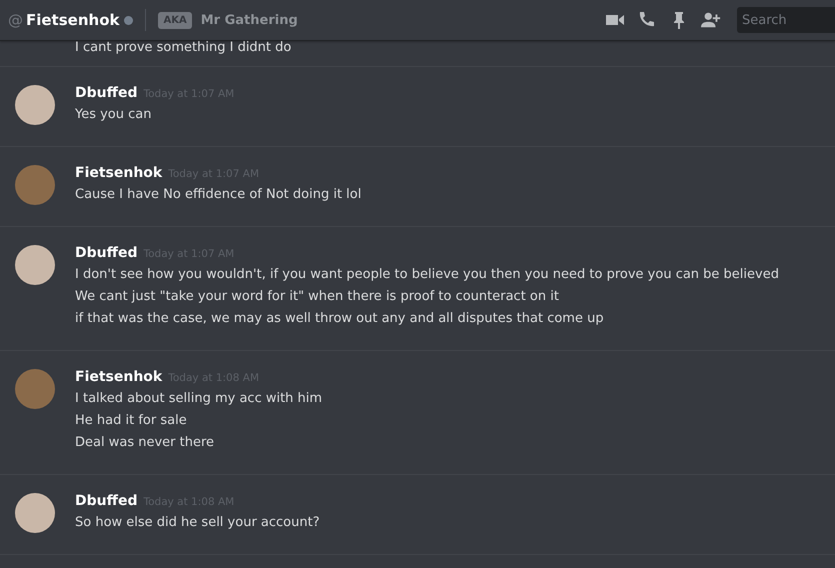  What do you see at coordinates (711, 20) in the screenshot?
I see `add-friend-icon` at bounding box center [711, 20].